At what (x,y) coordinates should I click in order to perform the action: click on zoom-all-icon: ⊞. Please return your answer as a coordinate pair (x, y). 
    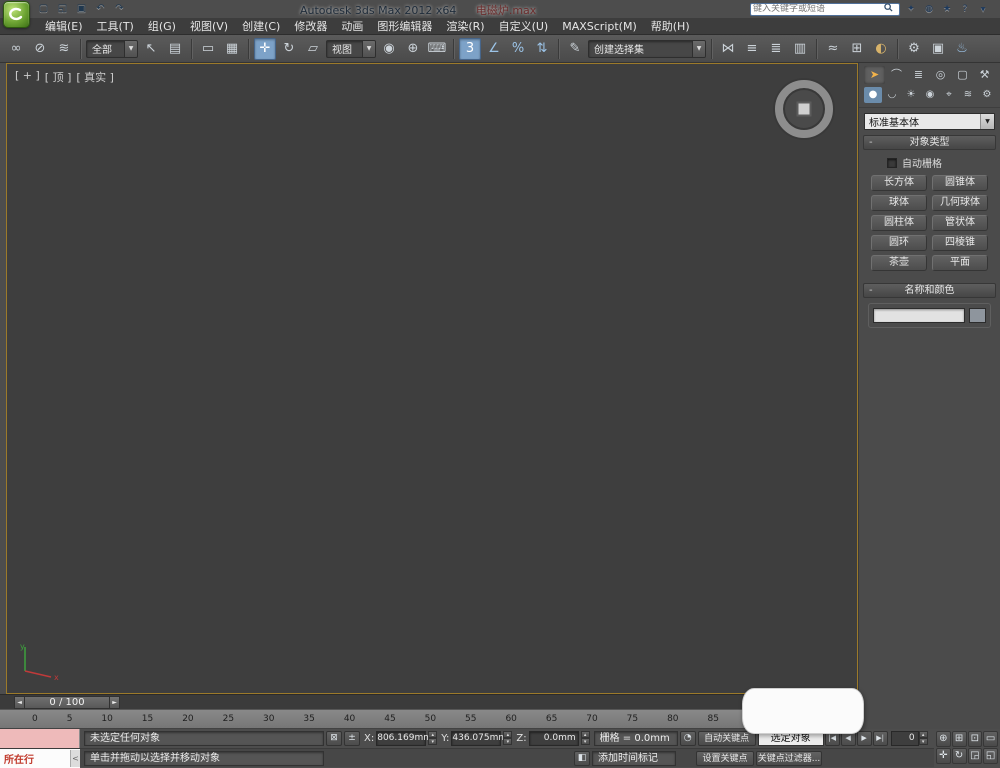
    Looking at the image, I should click on (959, 739).